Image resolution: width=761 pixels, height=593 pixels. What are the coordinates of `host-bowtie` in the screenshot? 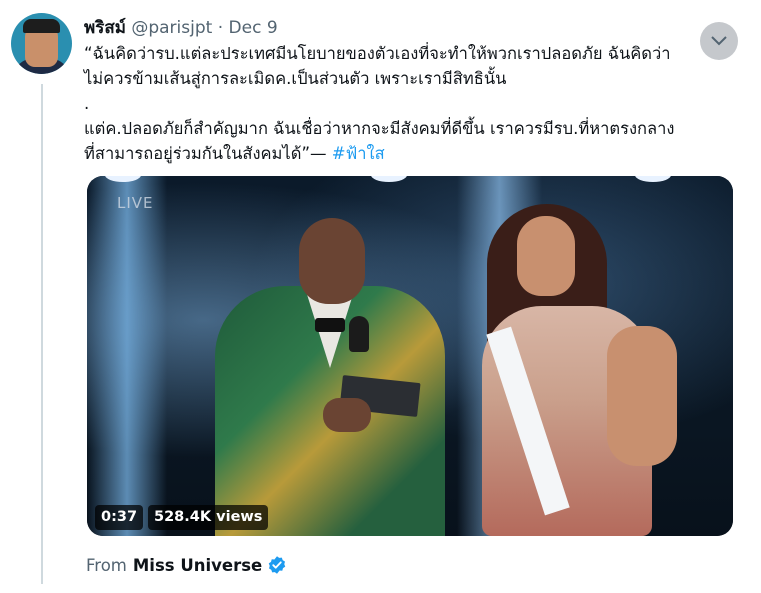 It's located at (330, 325).